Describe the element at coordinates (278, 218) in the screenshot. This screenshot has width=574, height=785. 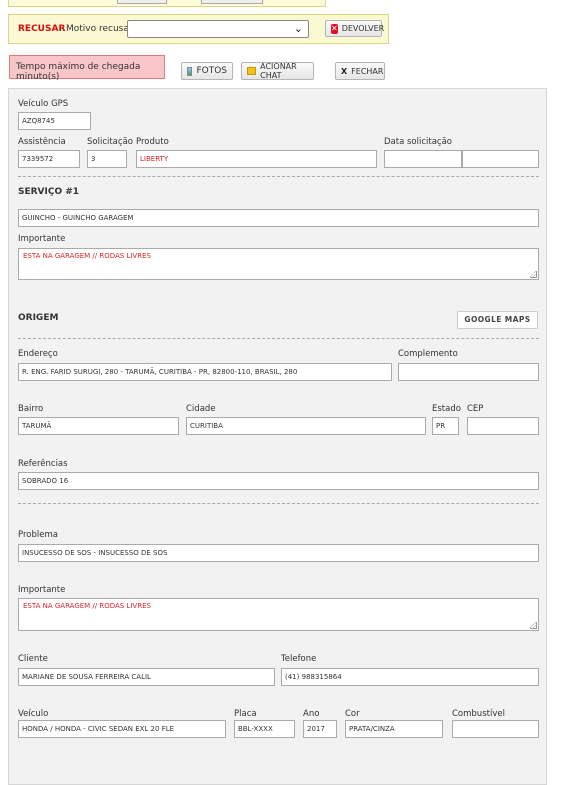
I see `servico-tipo-input: GUINCHO - GUINCHO GARAGEM` at that location.